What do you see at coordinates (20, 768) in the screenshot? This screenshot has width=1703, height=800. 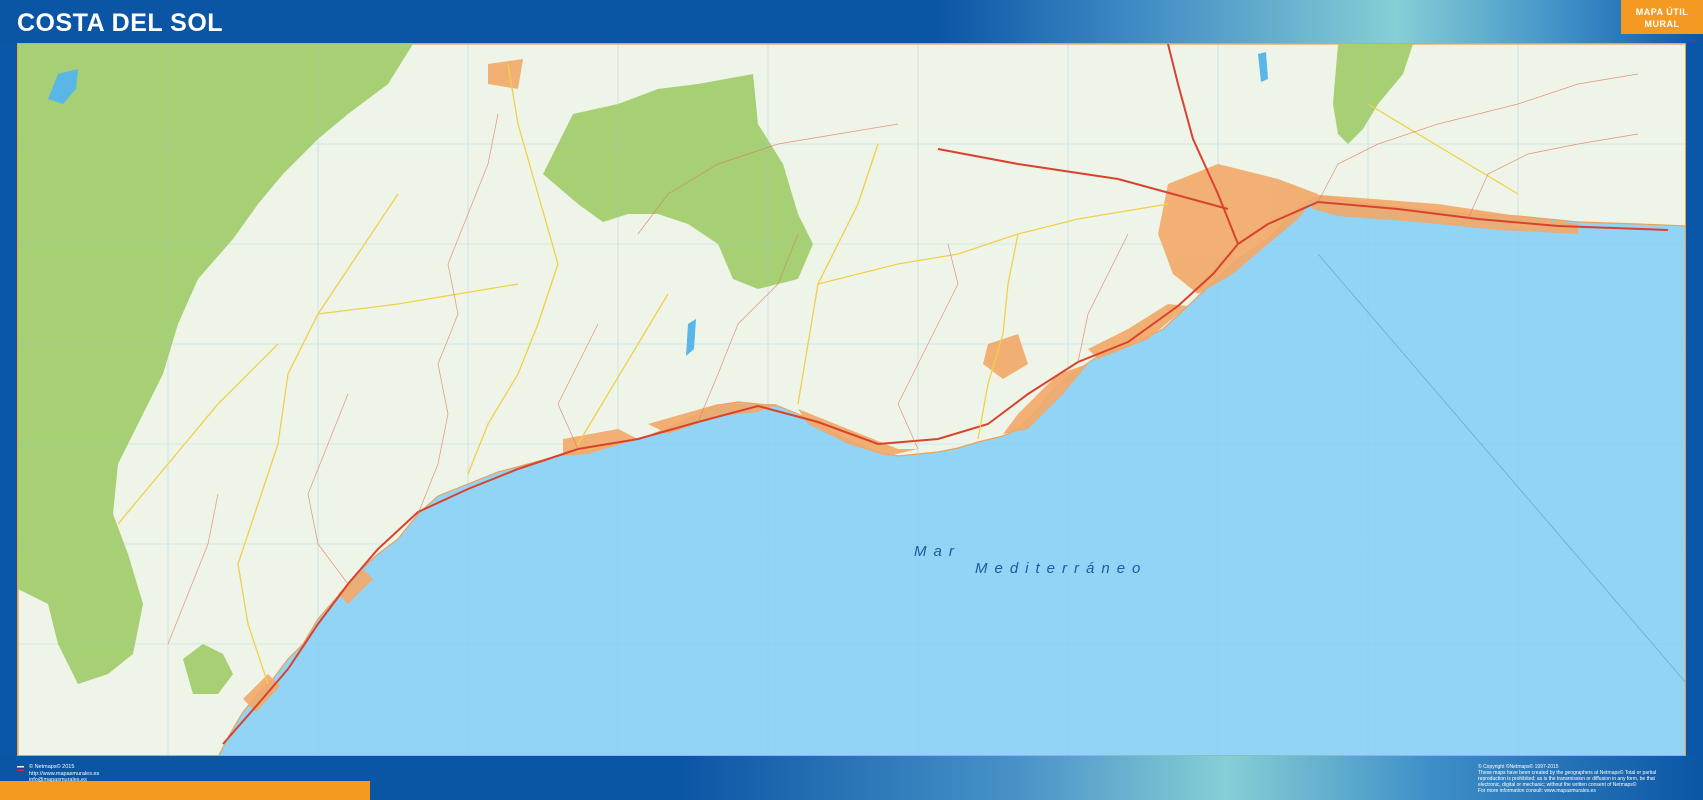 I see `spain-flag-icon` at bounding box center [20, 768].